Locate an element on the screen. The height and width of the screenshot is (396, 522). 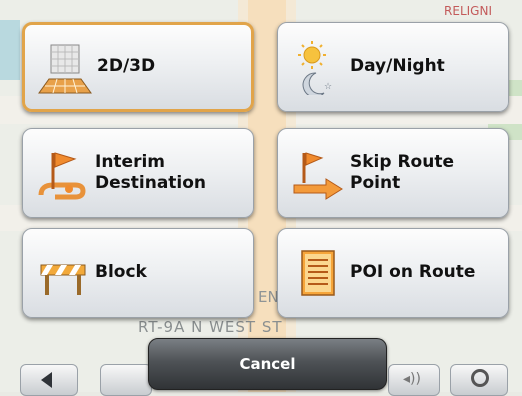
button-label: 2D/3D is located at coordinates (126, 66).